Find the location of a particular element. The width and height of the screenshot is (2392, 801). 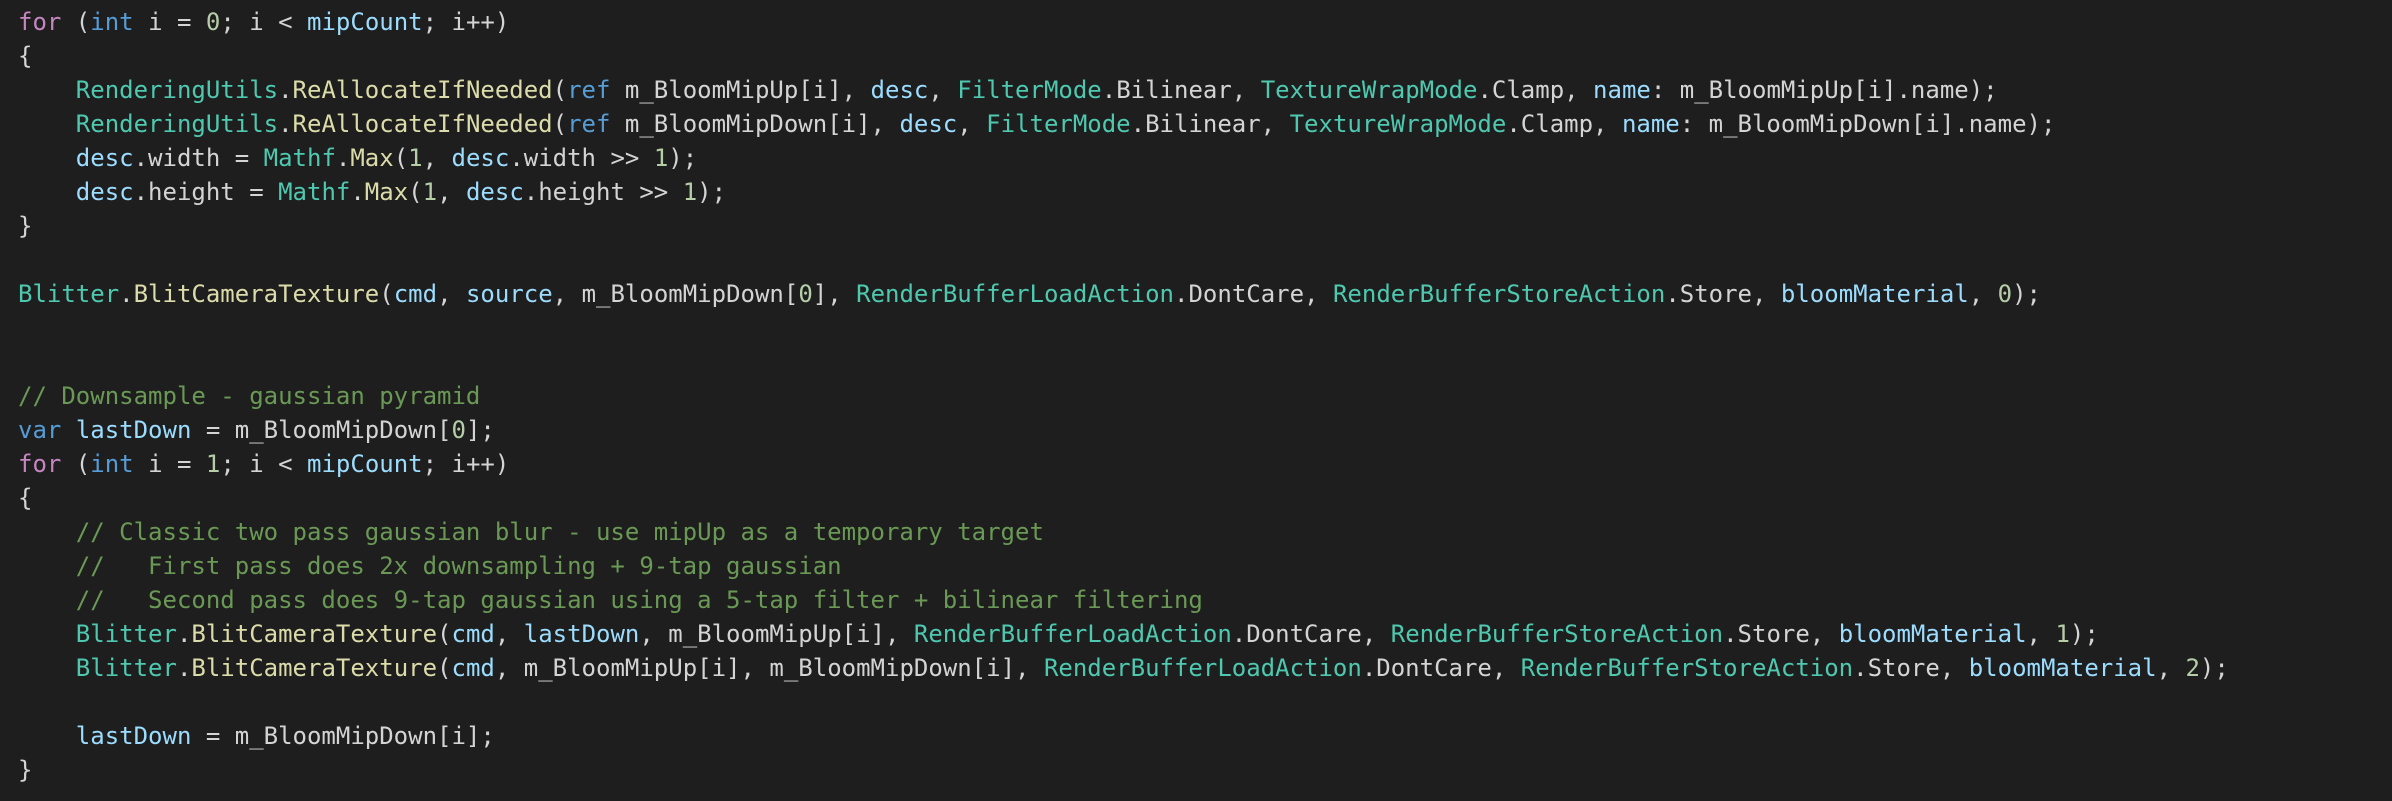

code-token: .Store, is located at coordinates (1781, 634).